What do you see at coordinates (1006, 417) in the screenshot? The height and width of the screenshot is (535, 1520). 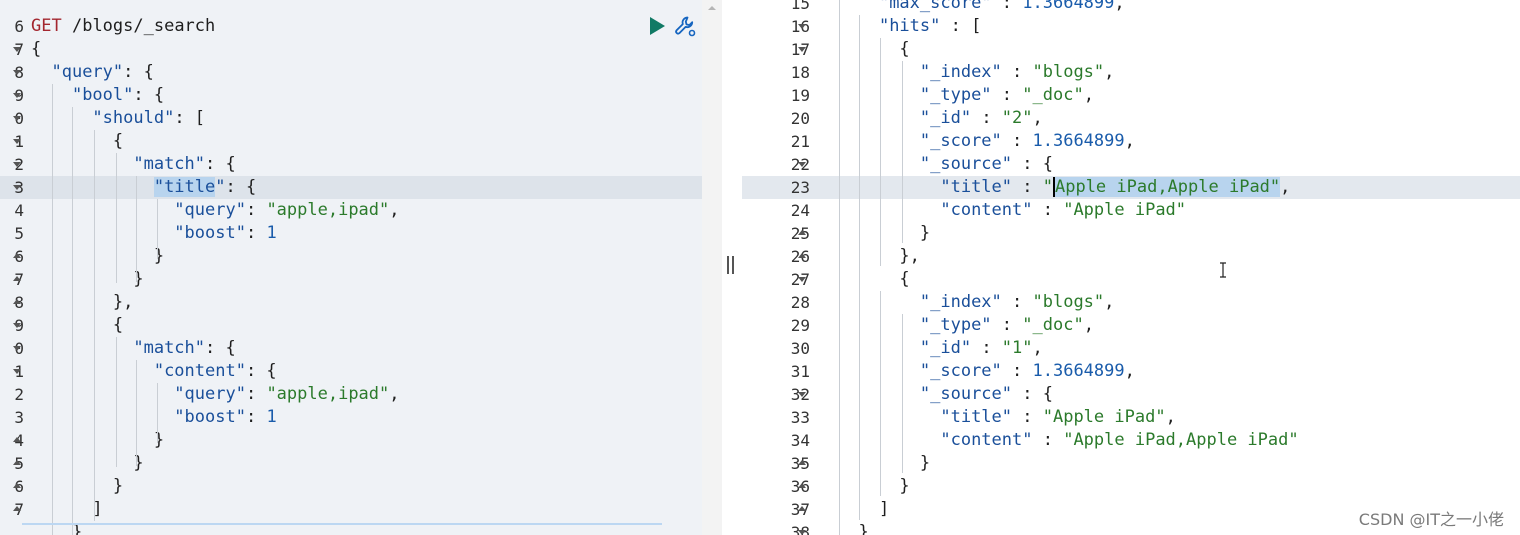 I see `code-text: "title" : "Apple iPad",` at bounding box center [1006, 417].